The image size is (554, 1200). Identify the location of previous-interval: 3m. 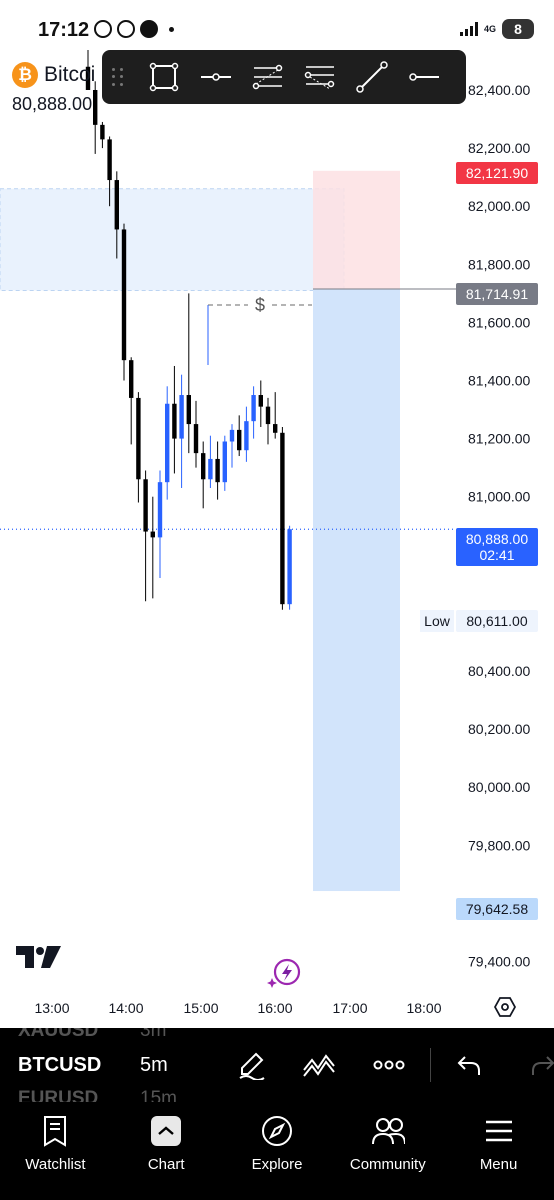
(153, 1035).